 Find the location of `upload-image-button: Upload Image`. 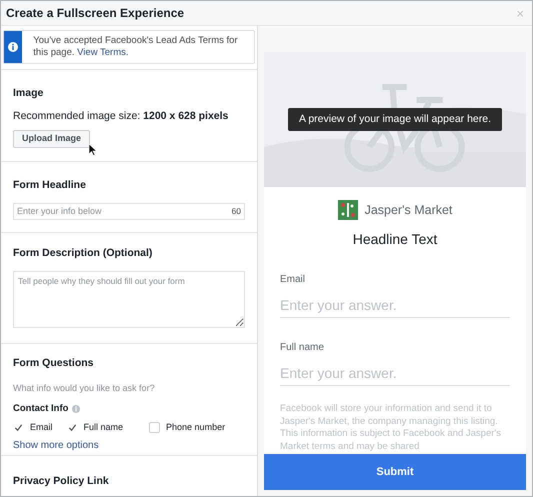

upload-image-button: Upload Image is located at coordinates (51, 139).